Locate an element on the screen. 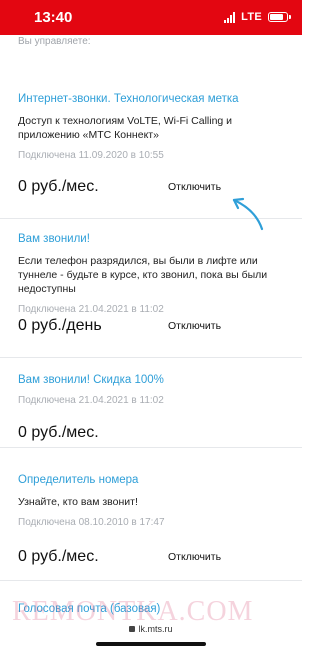 Image resolution: width=320 pixels, height=651 pixels. lock-icon is located at coordinates (132, 629).